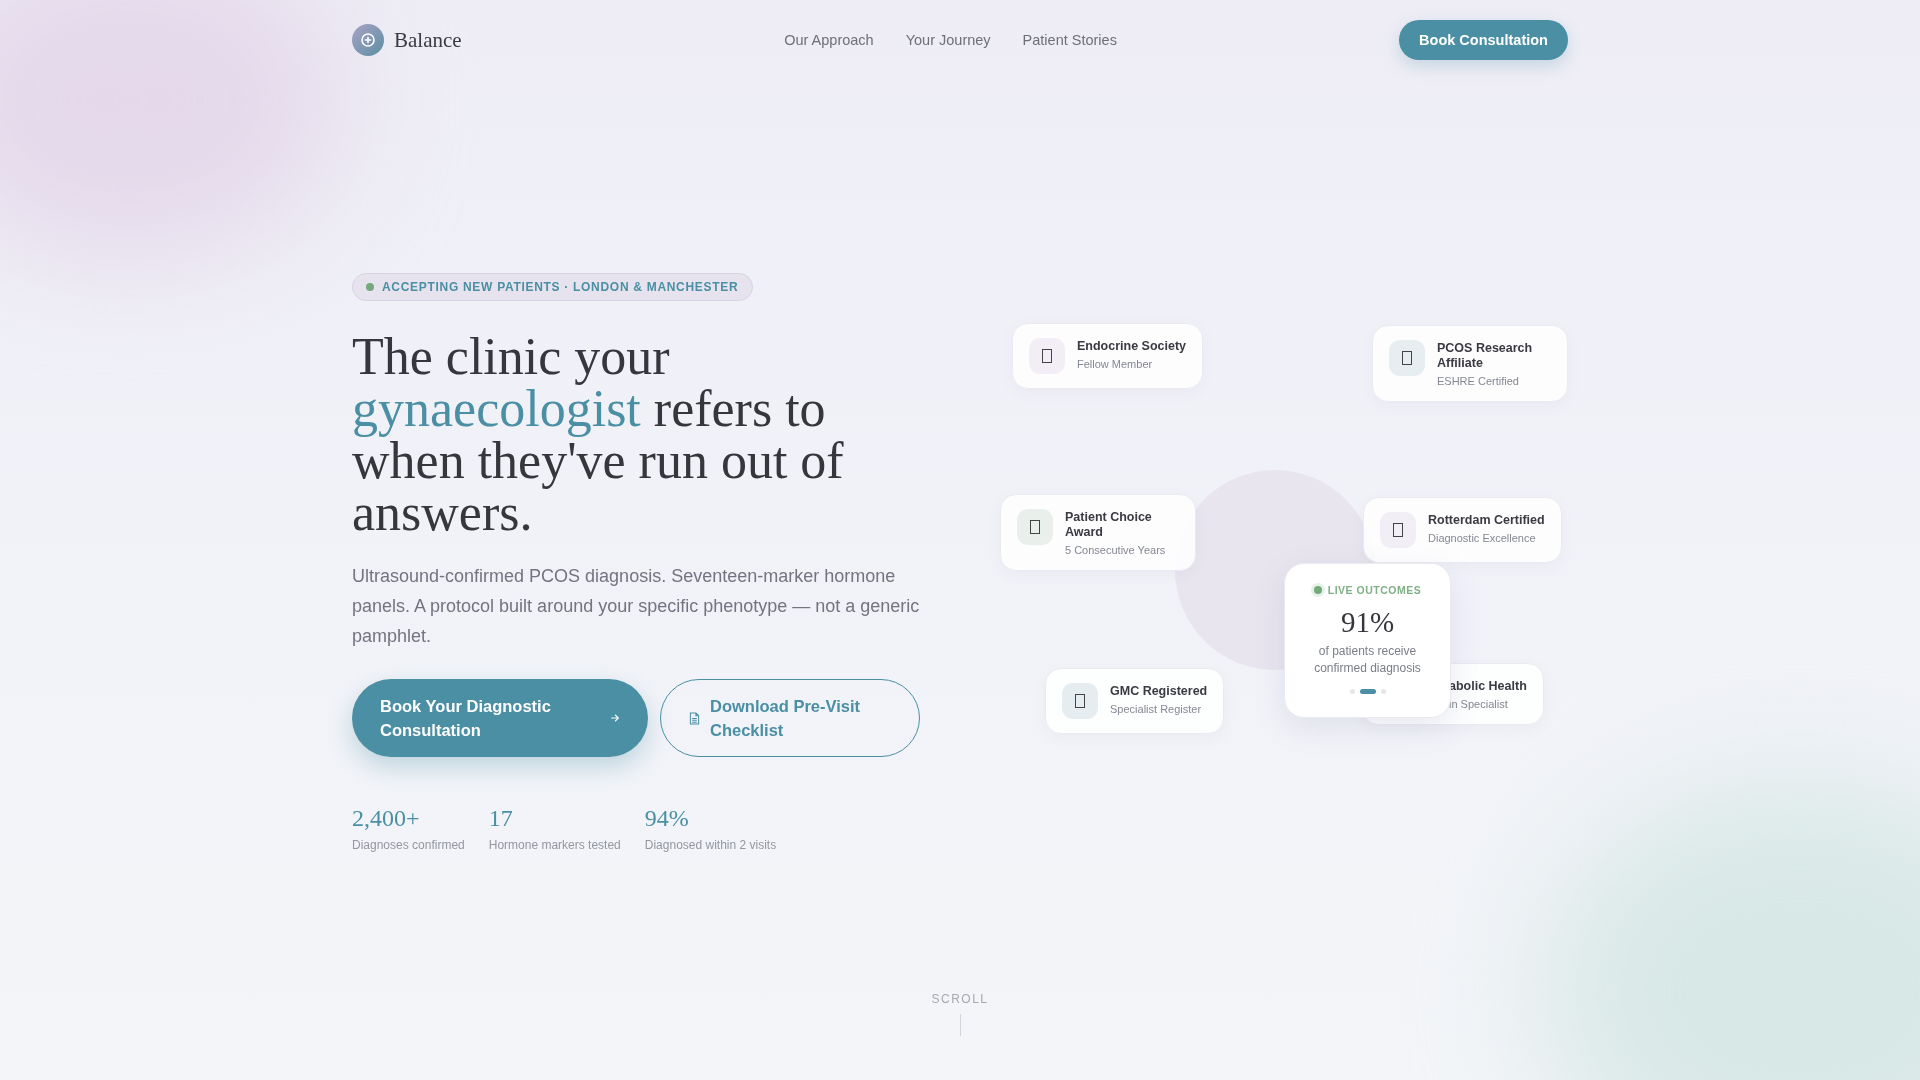 The width and height of the screenshot is (1920, 1080). I want to click on logo-icon, so click(368, 40).